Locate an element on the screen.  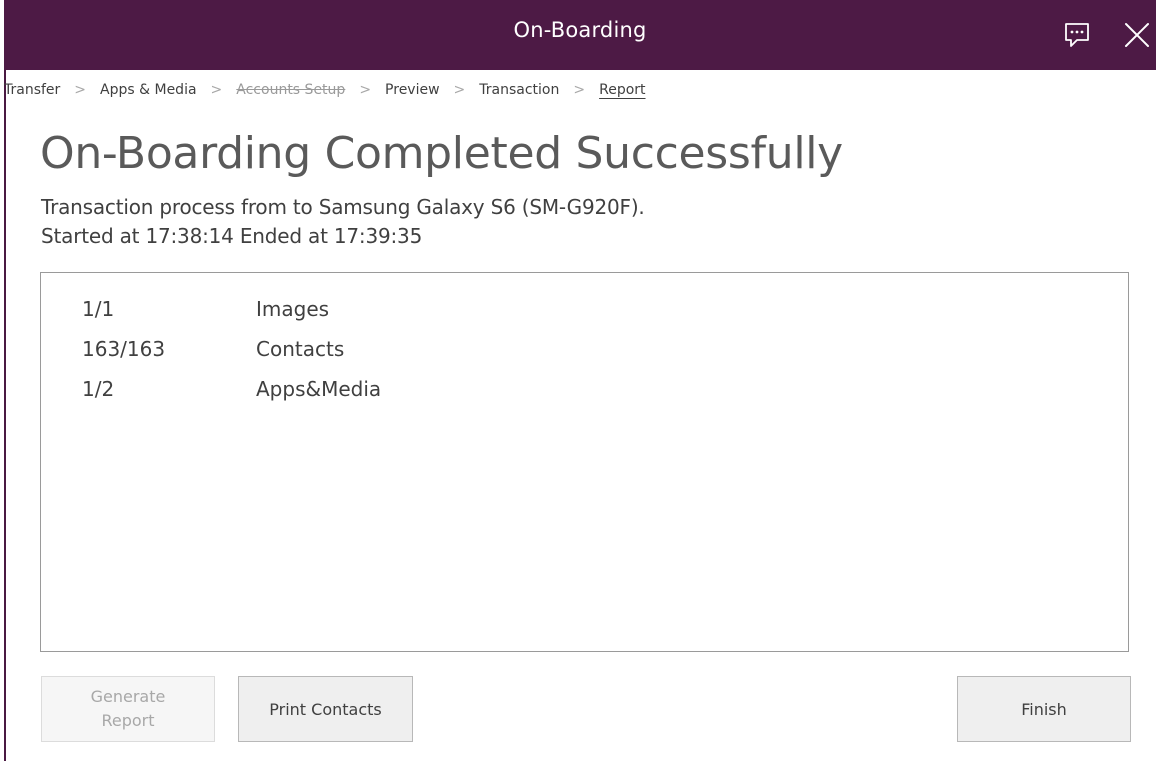
window-border is located at coordinates (5, 415).